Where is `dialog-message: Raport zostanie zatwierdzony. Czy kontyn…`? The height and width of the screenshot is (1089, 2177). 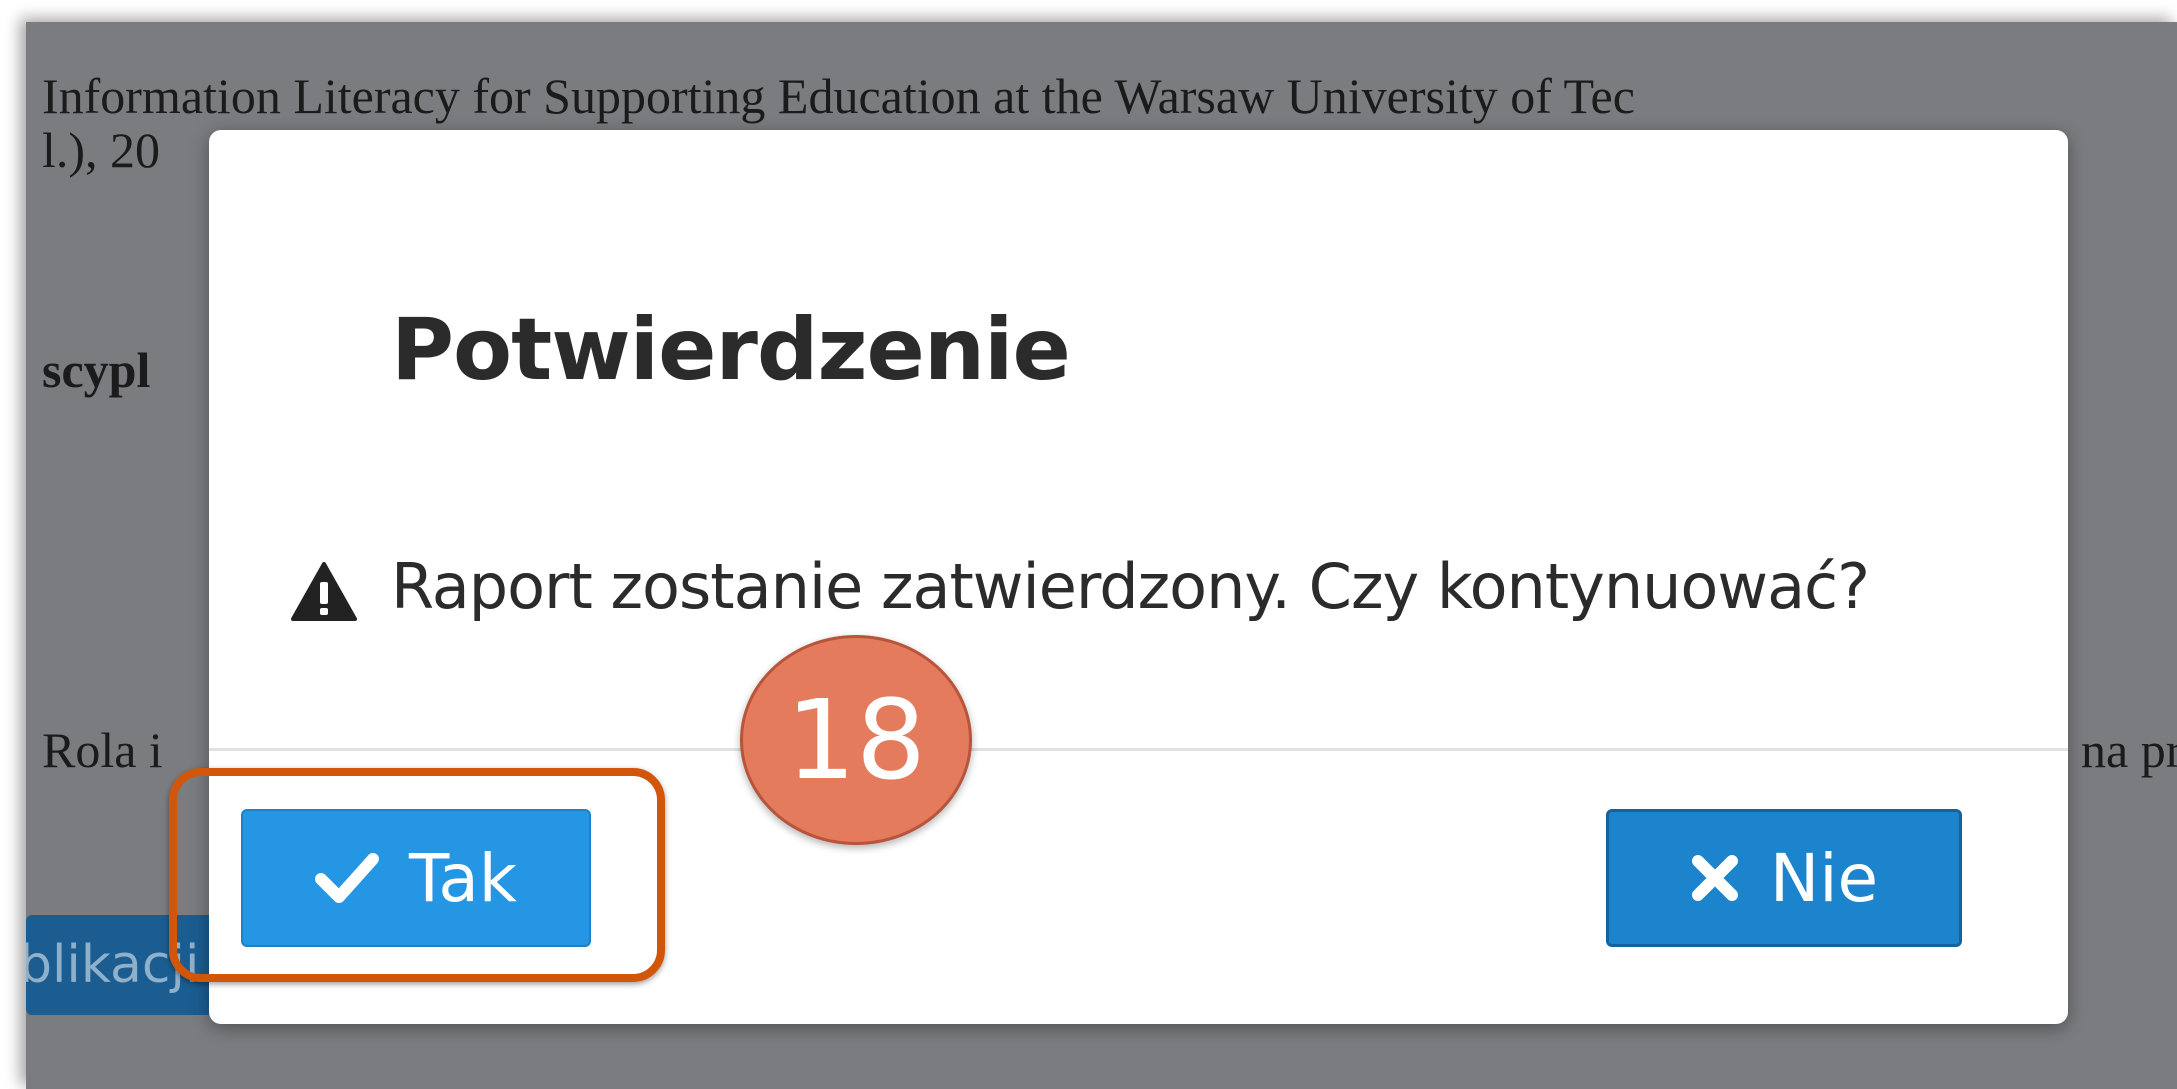
dialog-message: Raport zostanie zatwierdzony. Czy kontyn… is located at coordinates (1130, 586).